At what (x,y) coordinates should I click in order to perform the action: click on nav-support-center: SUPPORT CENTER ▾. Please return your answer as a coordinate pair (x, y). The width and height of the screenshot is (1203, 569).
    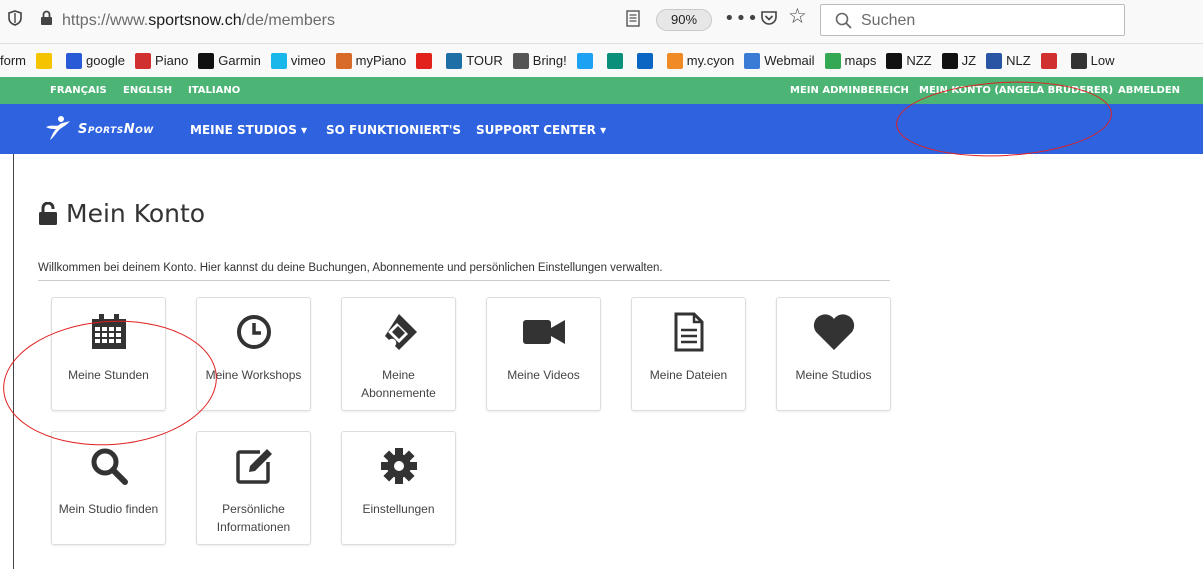
    Looking at the image, I should click on (541, 130).